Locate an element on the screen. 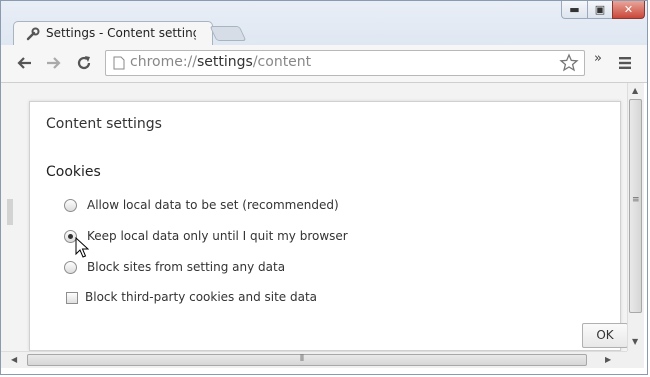  mouse-cursor-icon is located at coordinates (82, 247).